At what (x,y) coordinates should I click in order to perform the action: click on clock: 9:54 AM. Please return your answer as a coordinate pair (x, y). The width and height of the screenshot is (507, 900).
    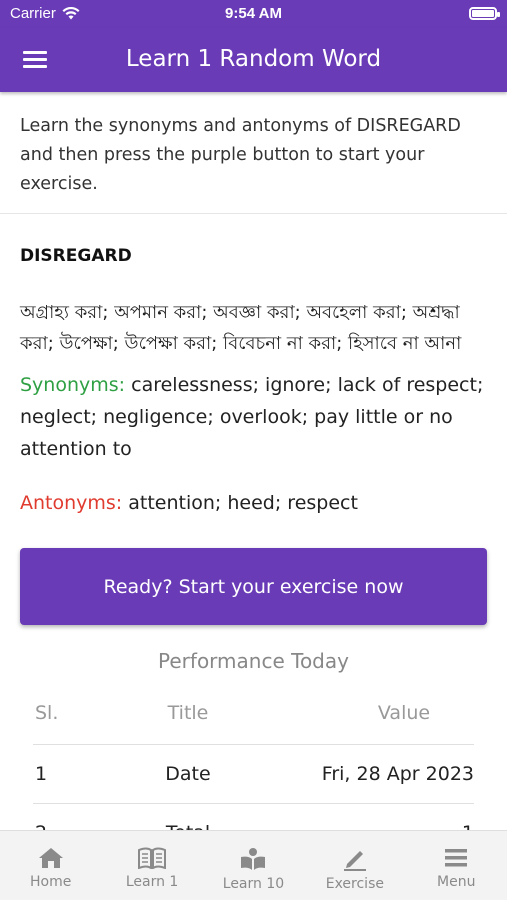
    Looking at the image, I should click on (253, 13).